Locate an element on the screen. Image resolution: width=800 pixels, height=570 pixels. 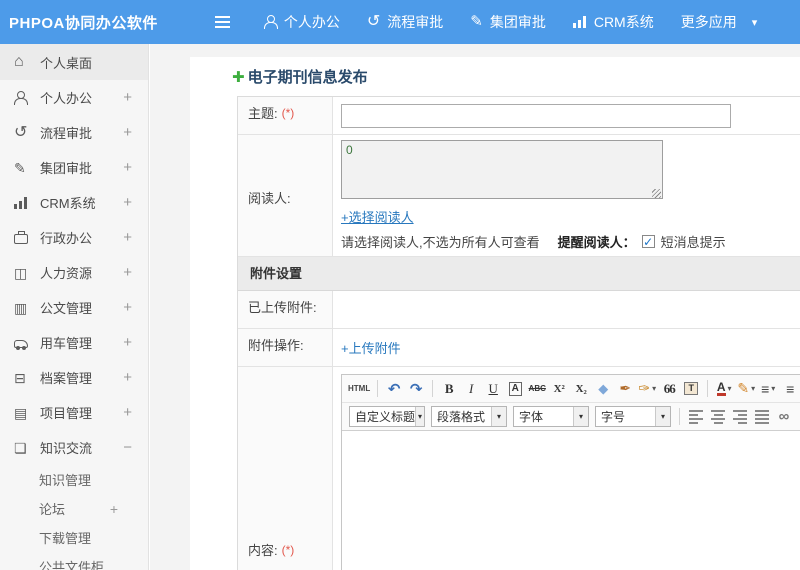
sidebar-item-admin-office: 行政办公 + is located at coordinates (74, 237).